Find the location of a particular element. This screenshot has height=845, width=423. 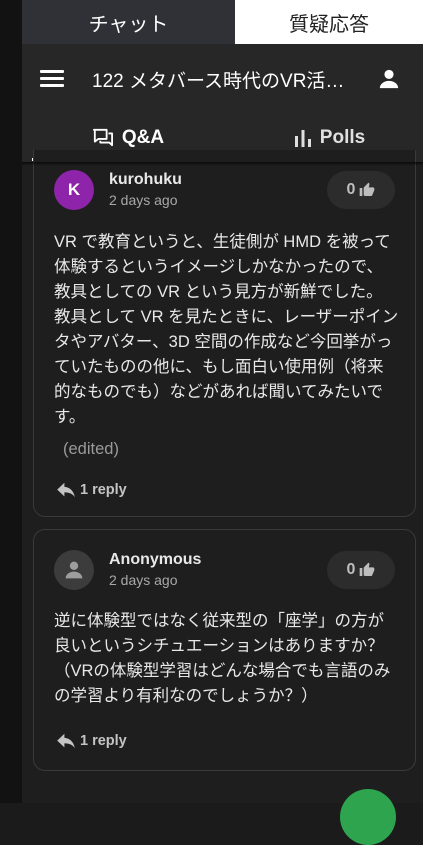

chat-bubbles-icon is located at coordinates (103, 138).